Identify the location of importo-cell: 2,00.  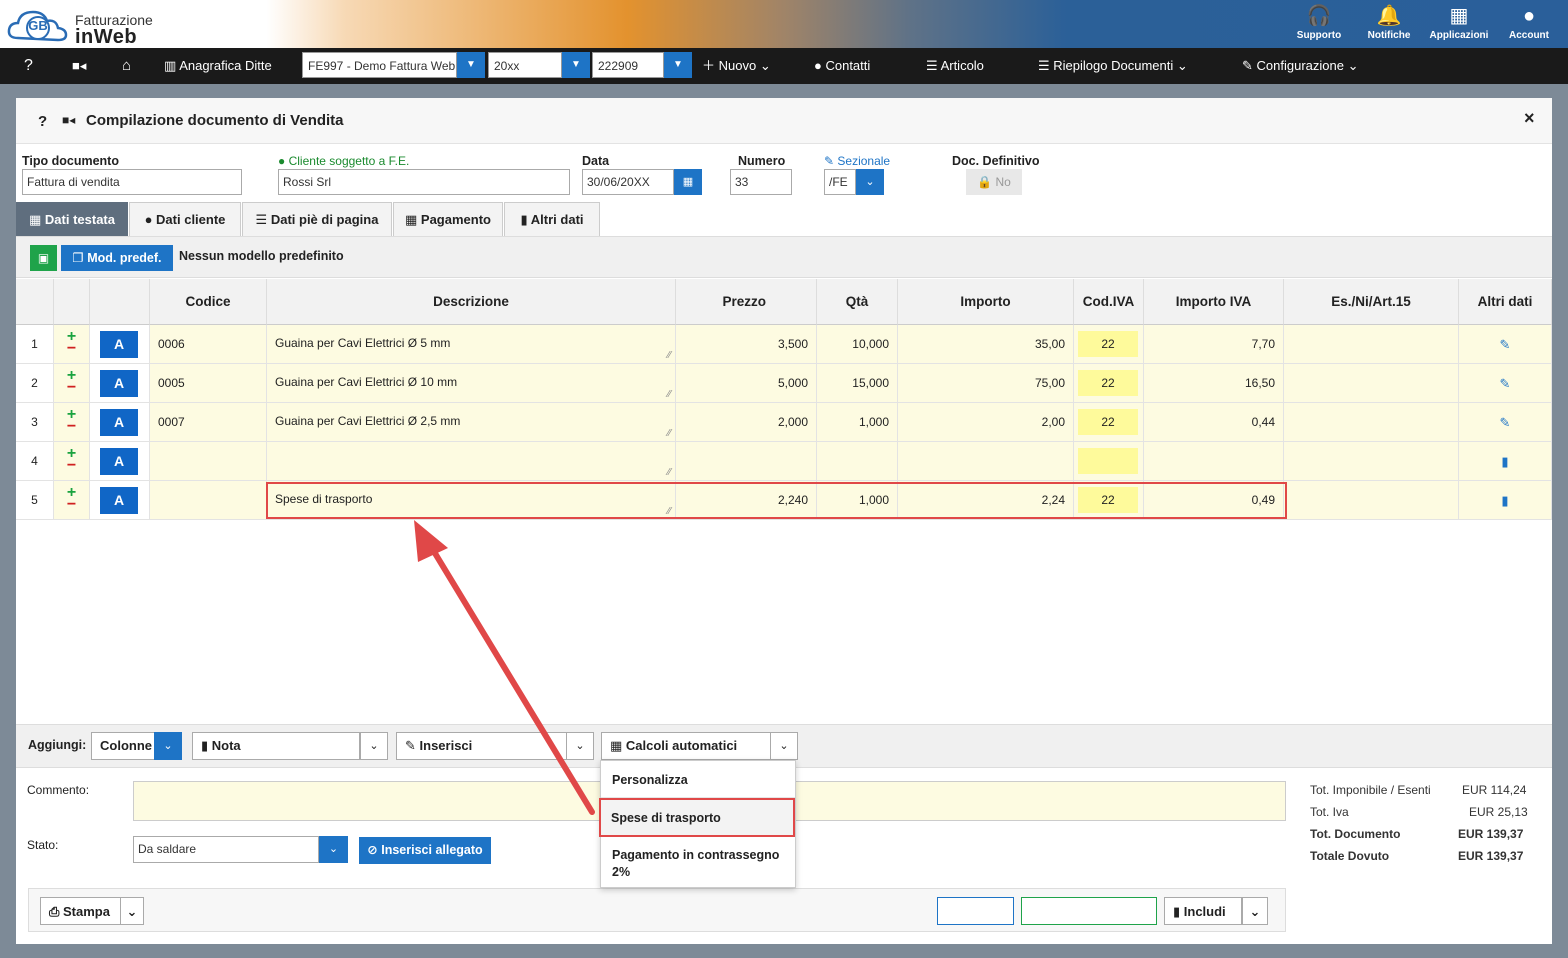
(986, 422).